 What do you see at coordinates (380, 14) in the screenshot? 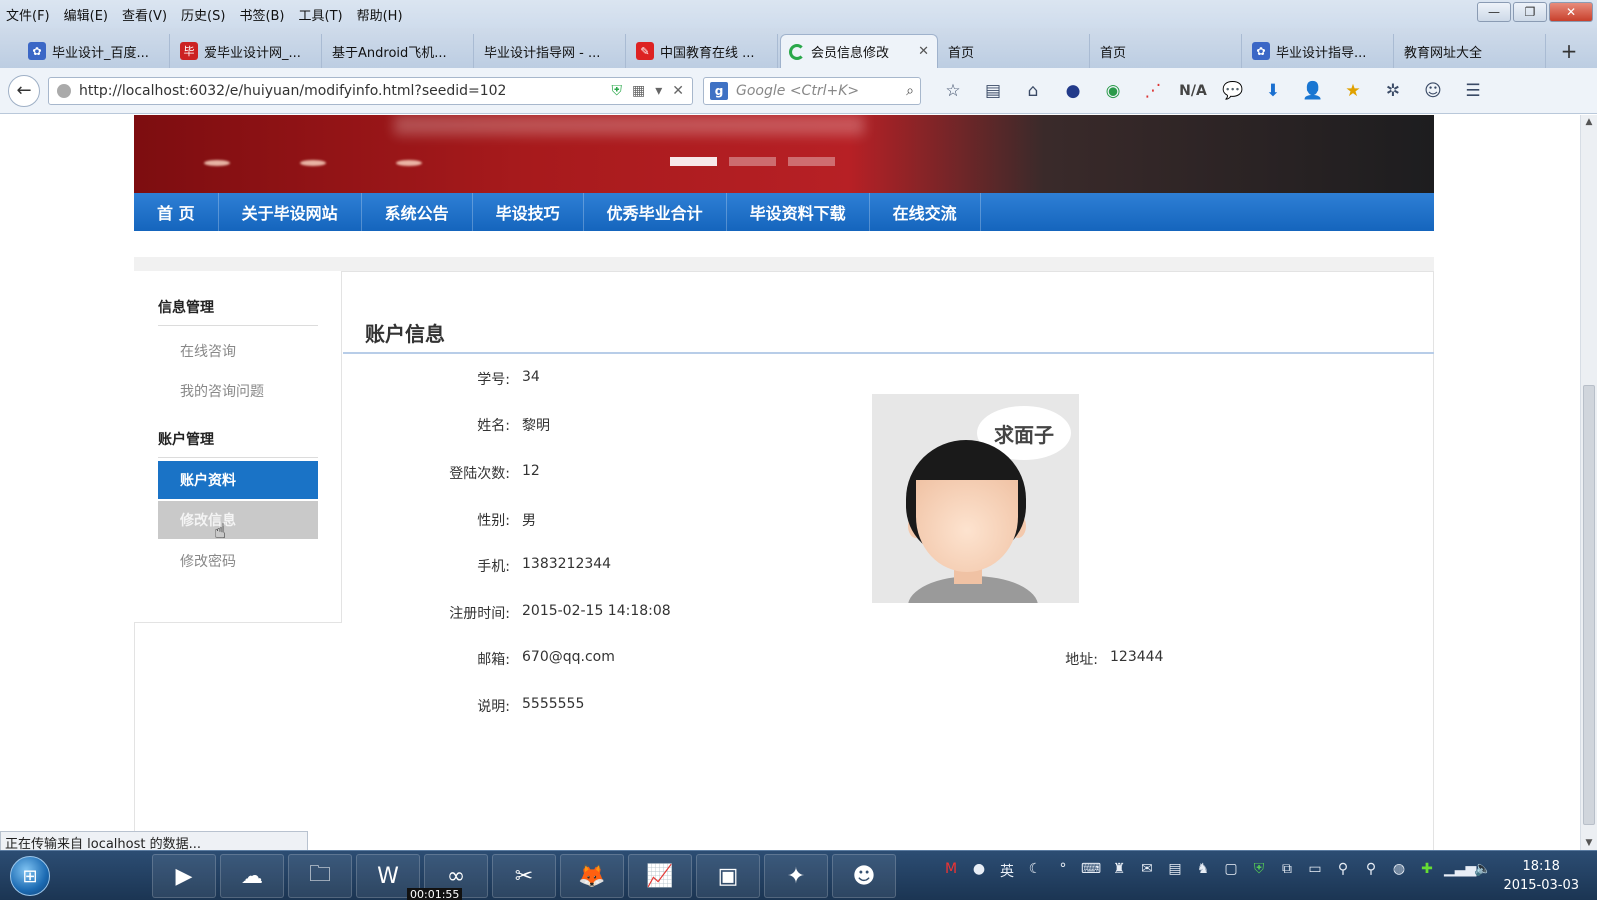
I see `menu-help: 帮助(H)` at bounding box center [380, 14].